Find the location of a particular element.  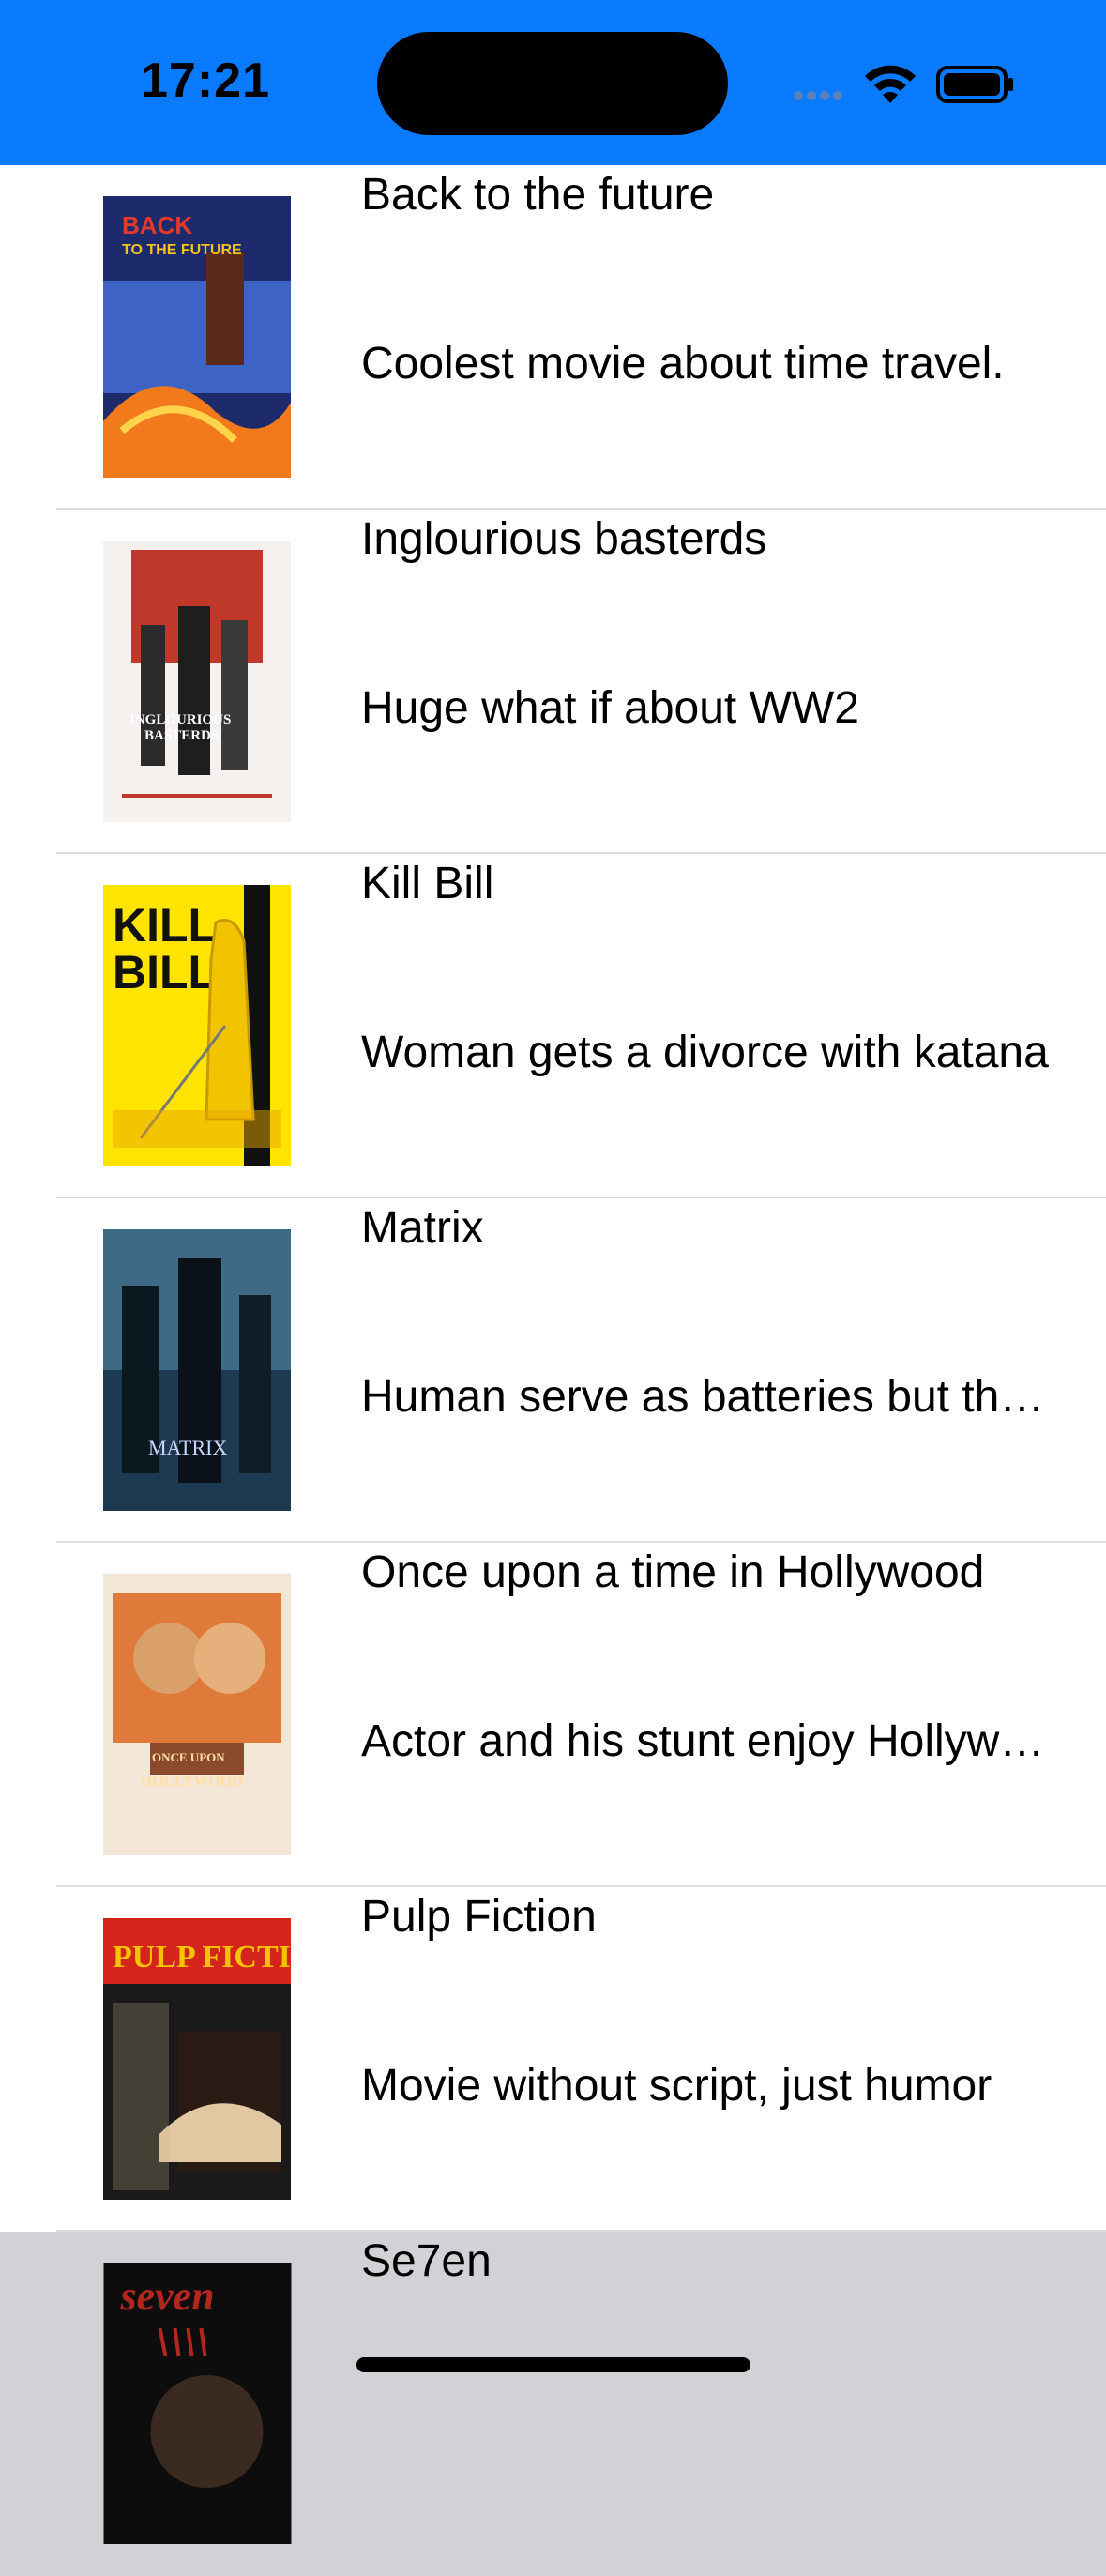

movie-description: Movie without script, just humor is located at coordinates (676, 2086).